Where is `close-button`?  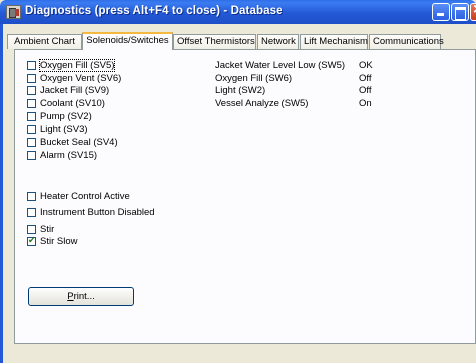
close-button is located at coordinates (473, 11).